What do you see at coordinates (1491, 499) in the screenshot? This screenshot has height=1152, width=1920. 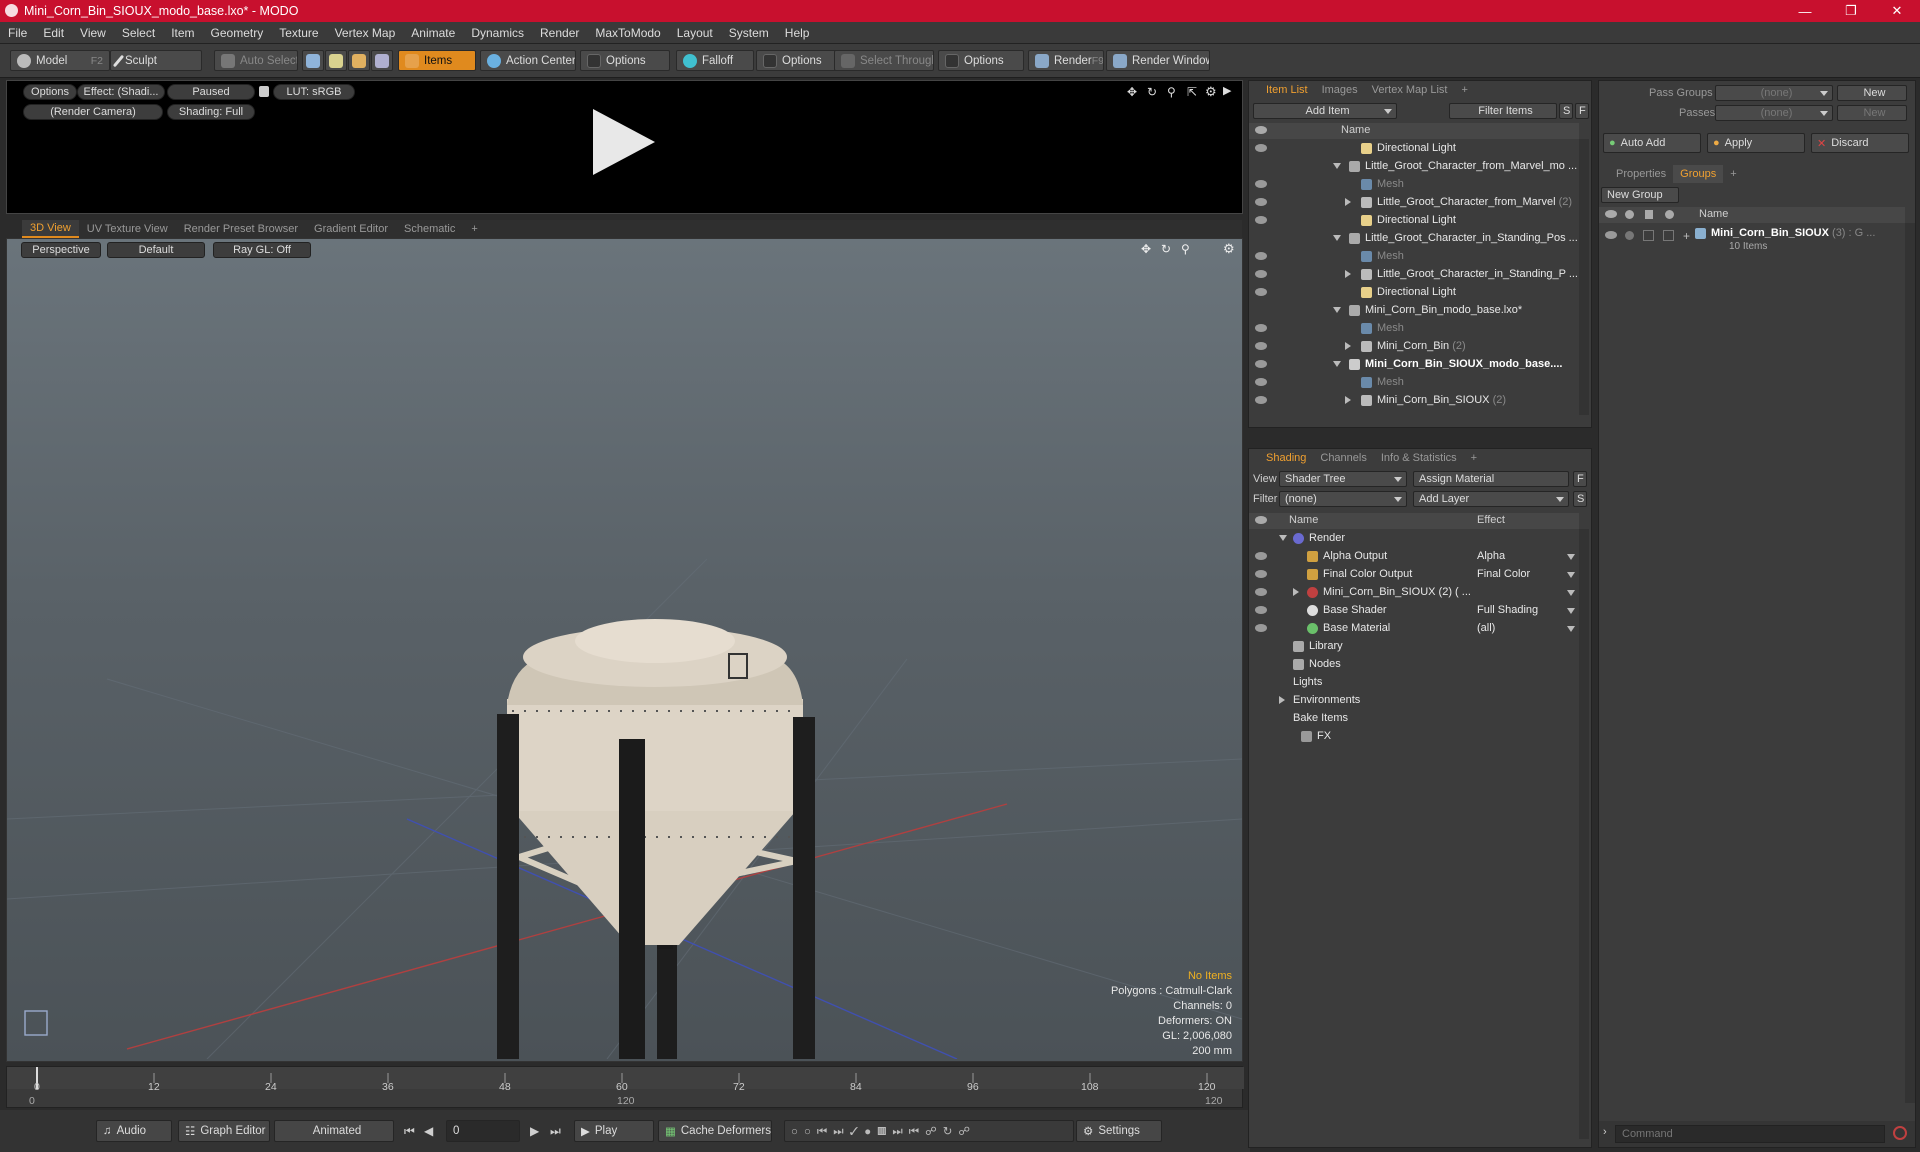 I see `add-layer-dropdown: Add Layer` at bounding box center [1491, 499].